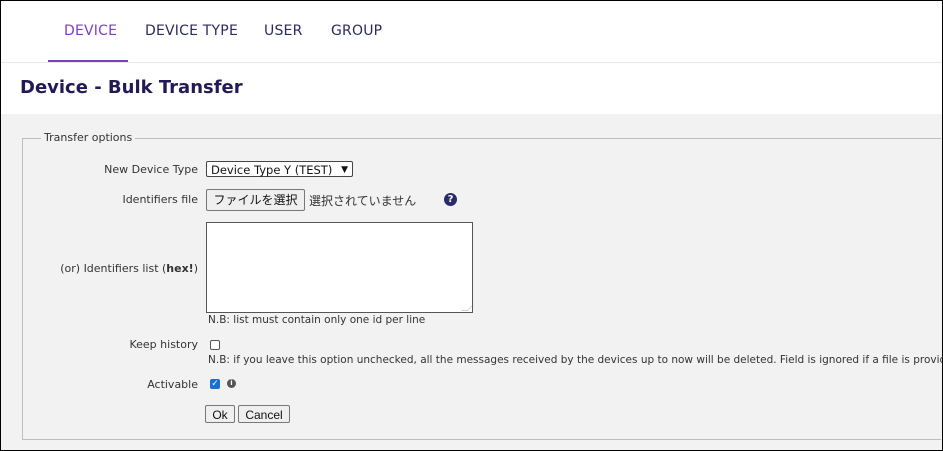  I want to click on identifiers-file-label: Identifiers file, so click(160, 199).